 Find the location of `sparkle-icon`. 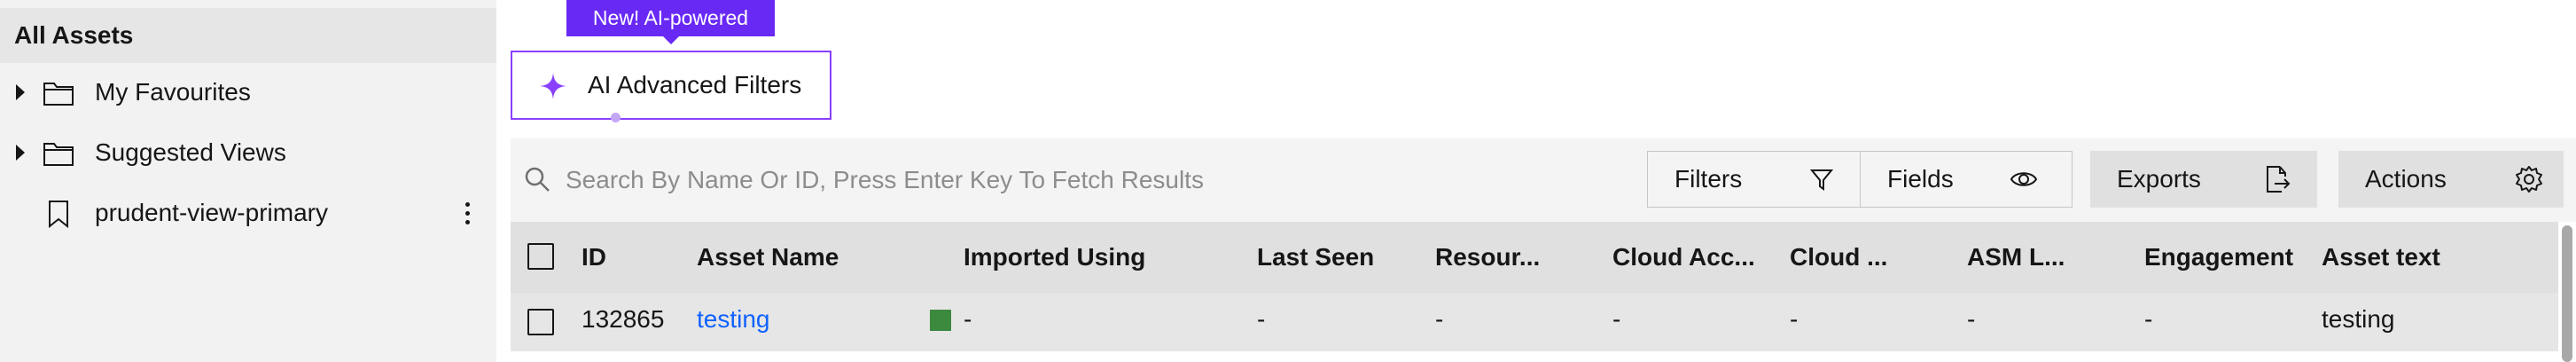

sparkle-icon is located at coordinates (553, 88).